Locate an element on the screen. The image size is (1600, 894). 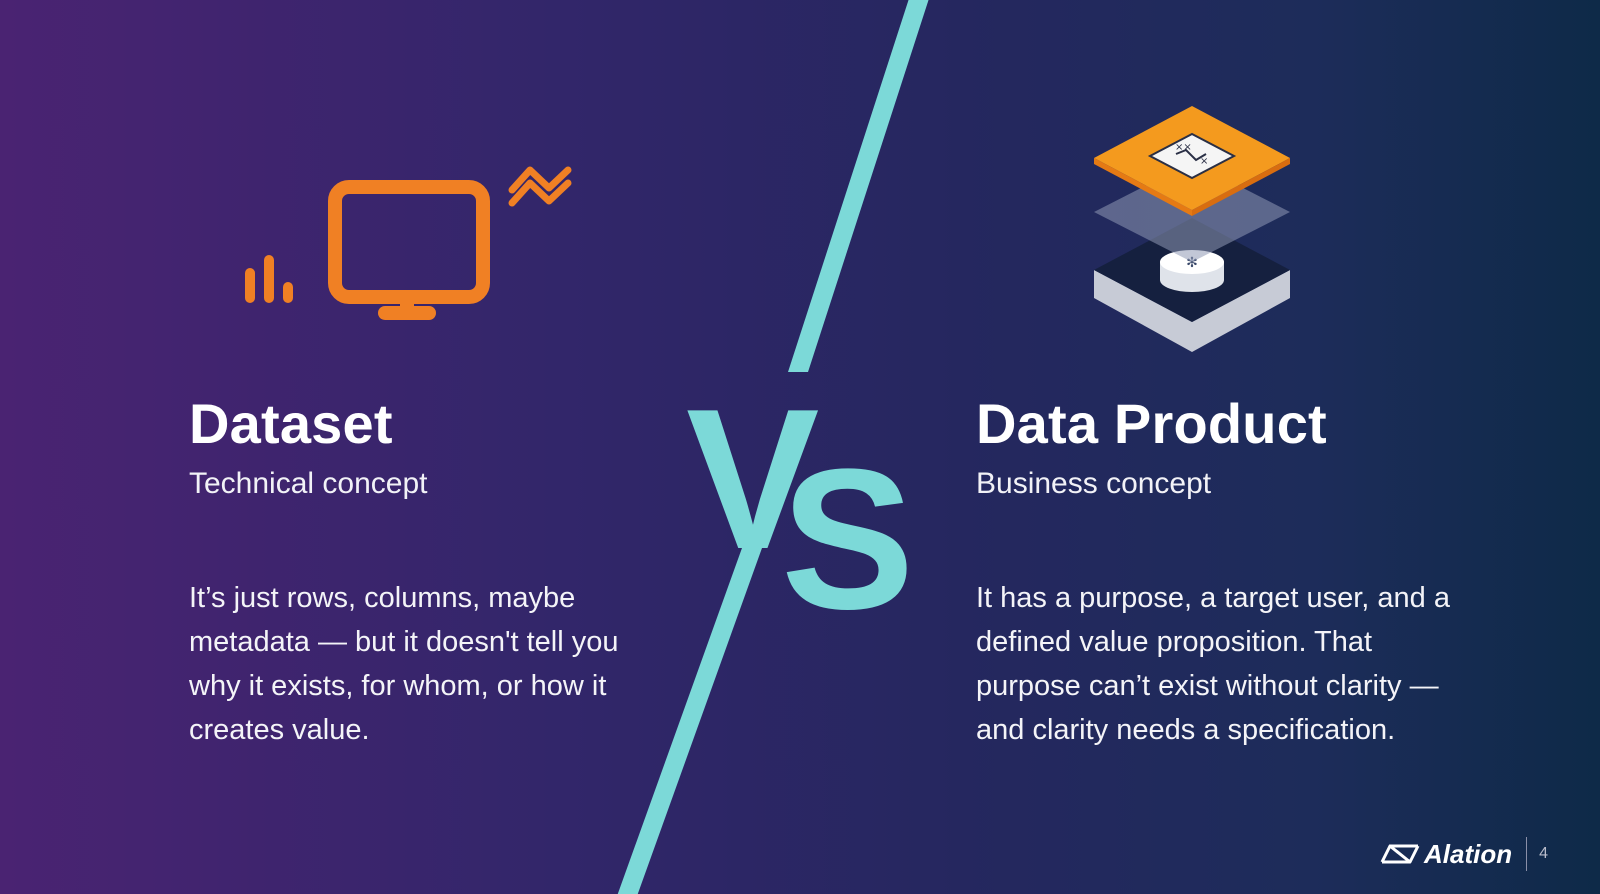
footer-divider is located at coordinates (1527, 854).